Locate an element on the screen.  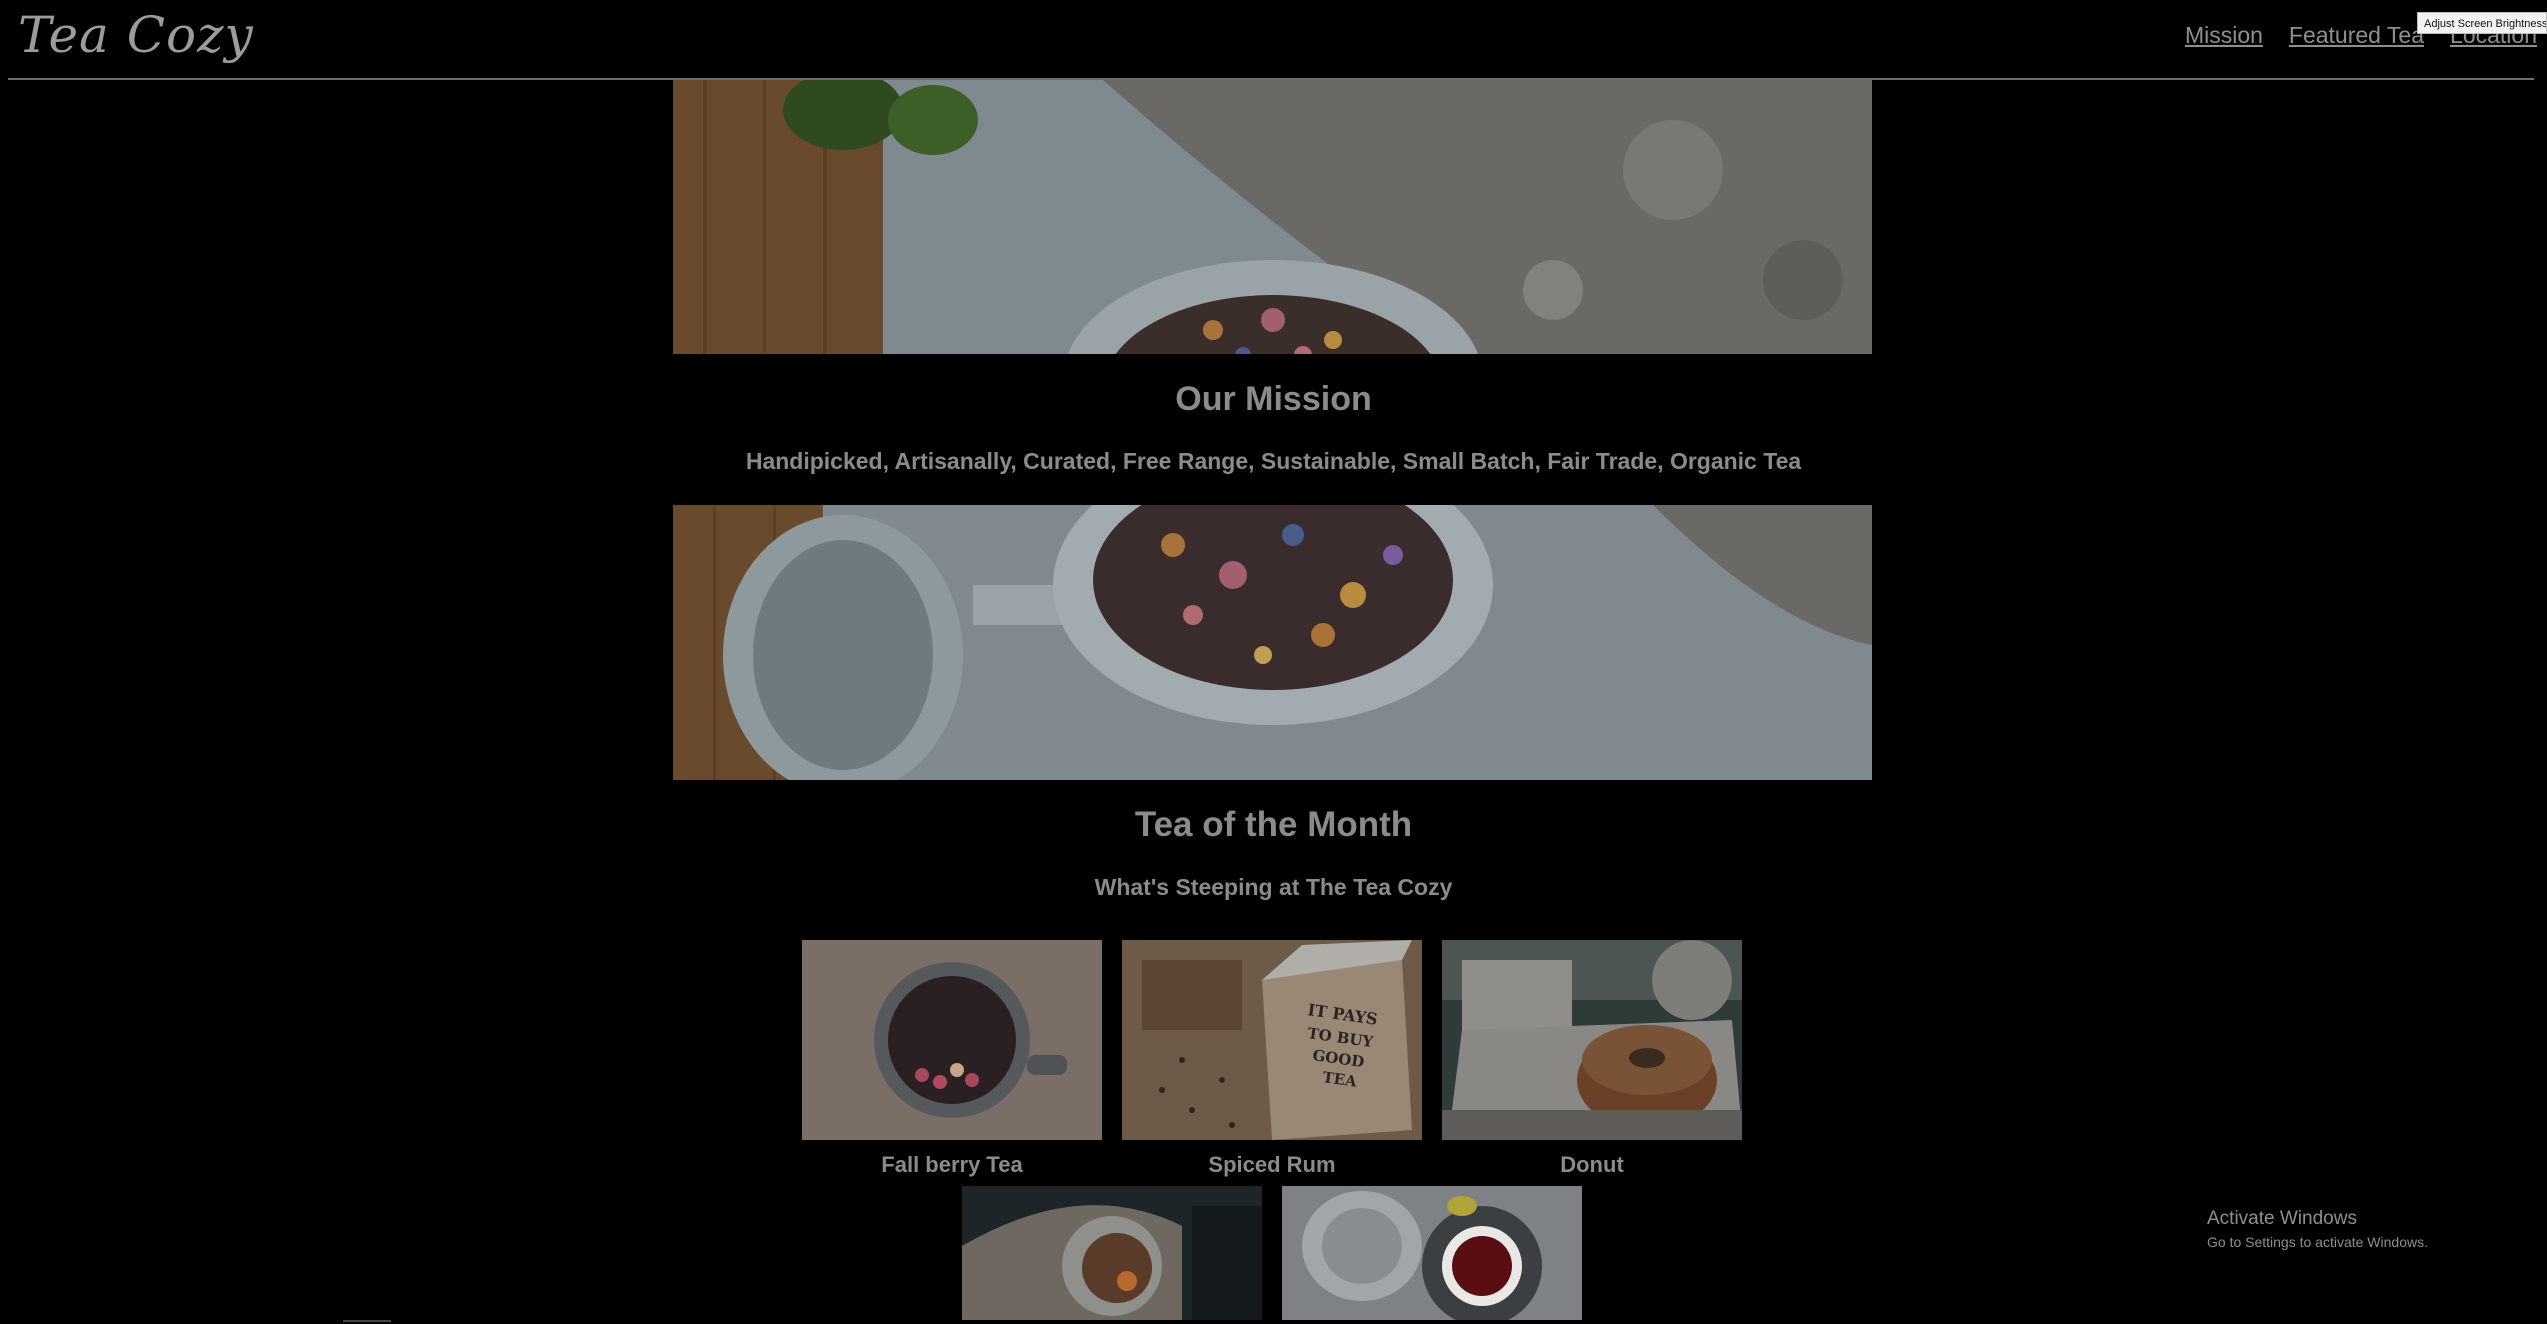
site-logo: Tea Cozy is located at coordinates (136, 35).